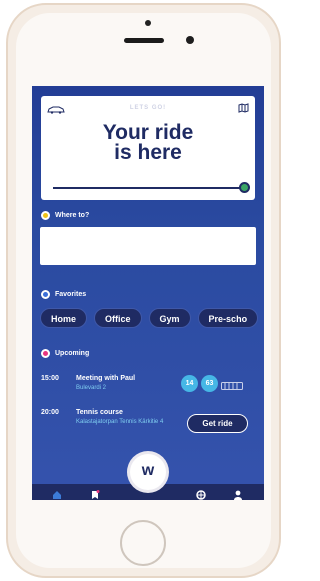 This screenshot has height=581, width=320. I want to click on event-location: Bulevardi 2, so click(91, 388).